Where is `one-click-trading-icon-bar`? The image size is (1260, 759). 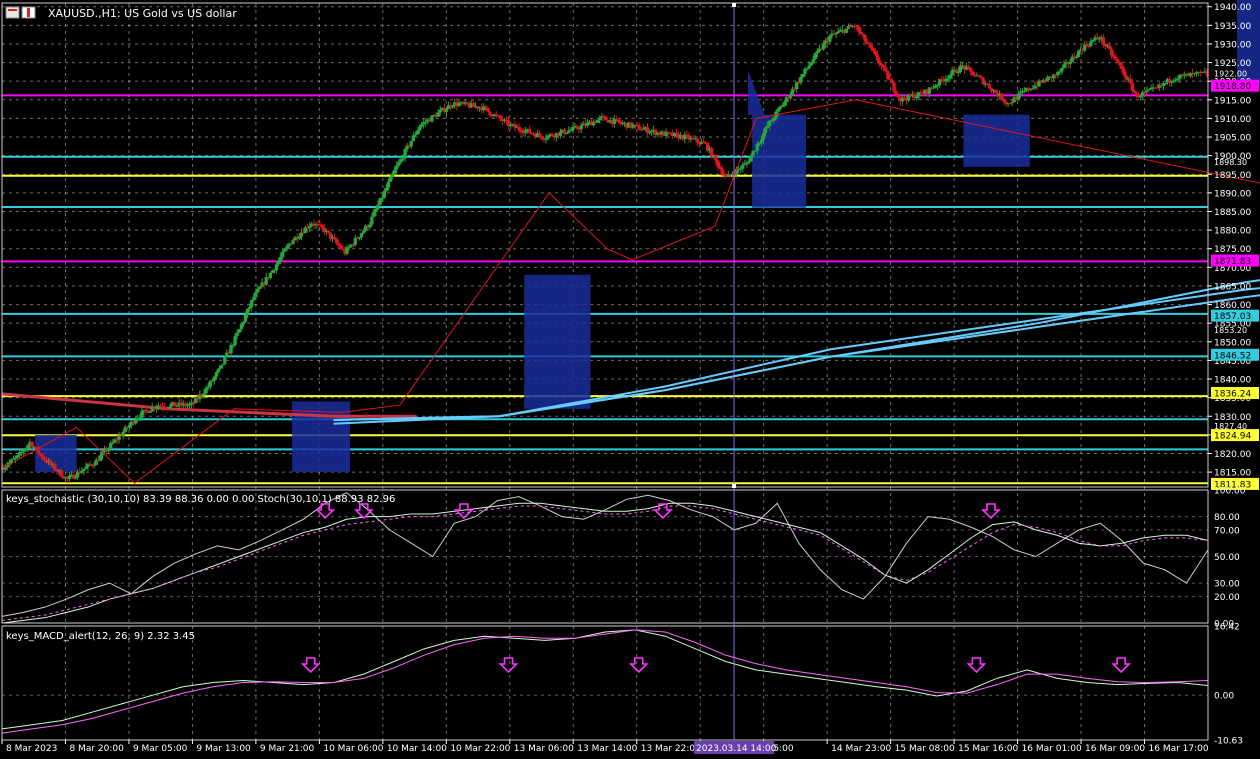
one-click-trading-icon-bar is located at coordinates (28, 12).